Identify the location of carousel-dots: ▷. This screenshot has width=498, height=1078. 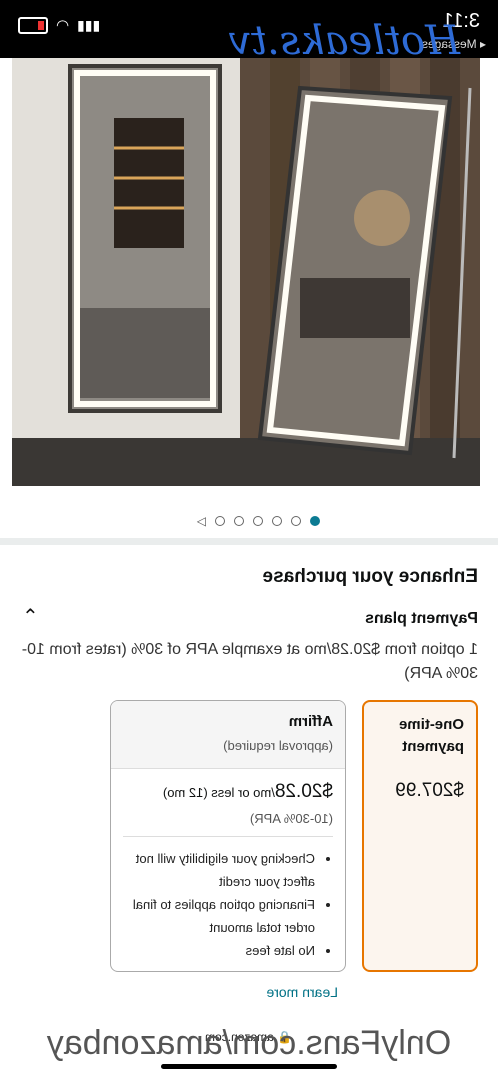
(258, 521).